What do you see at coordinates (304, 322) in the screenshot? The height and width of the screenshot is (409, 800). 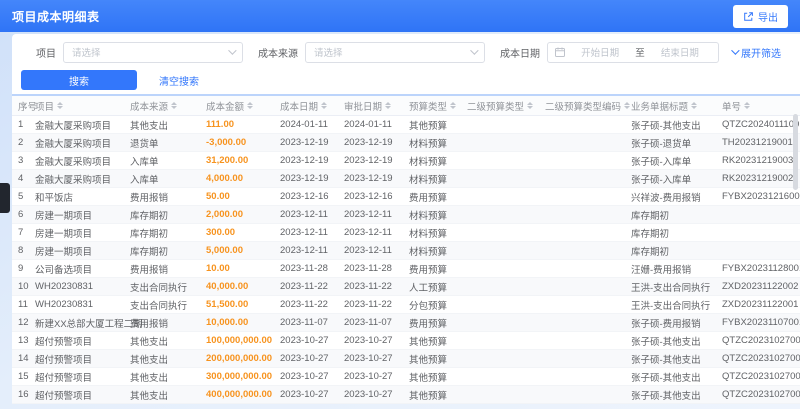 I see `cell-cost-date: 2023-11-07` at bounding box center [304, 322].